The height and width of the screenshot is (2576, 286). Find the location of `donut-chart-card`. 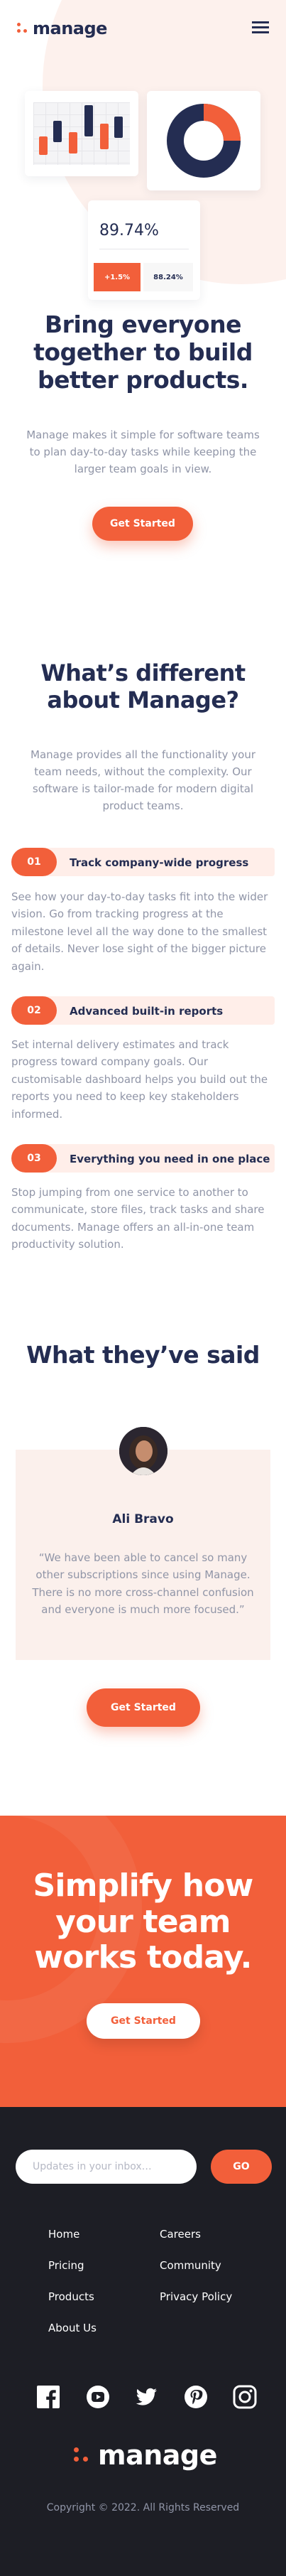

donut-chart-card is located at coordinates (203, 141).